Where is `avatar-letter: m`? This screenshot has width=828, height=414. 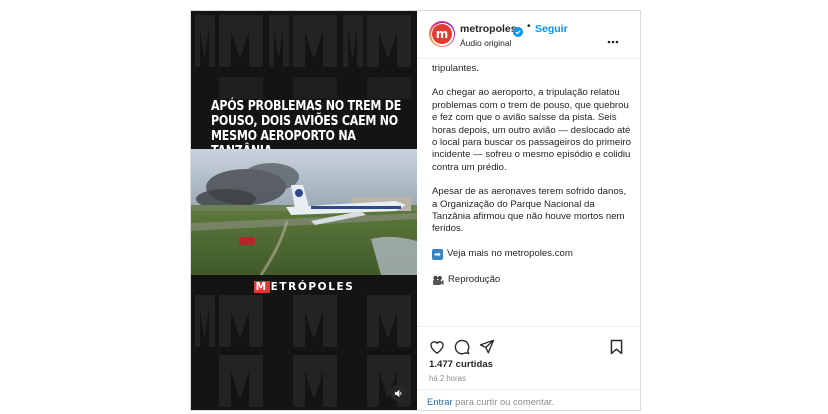 avatar-letter: m is located at coordinates (442, 34).